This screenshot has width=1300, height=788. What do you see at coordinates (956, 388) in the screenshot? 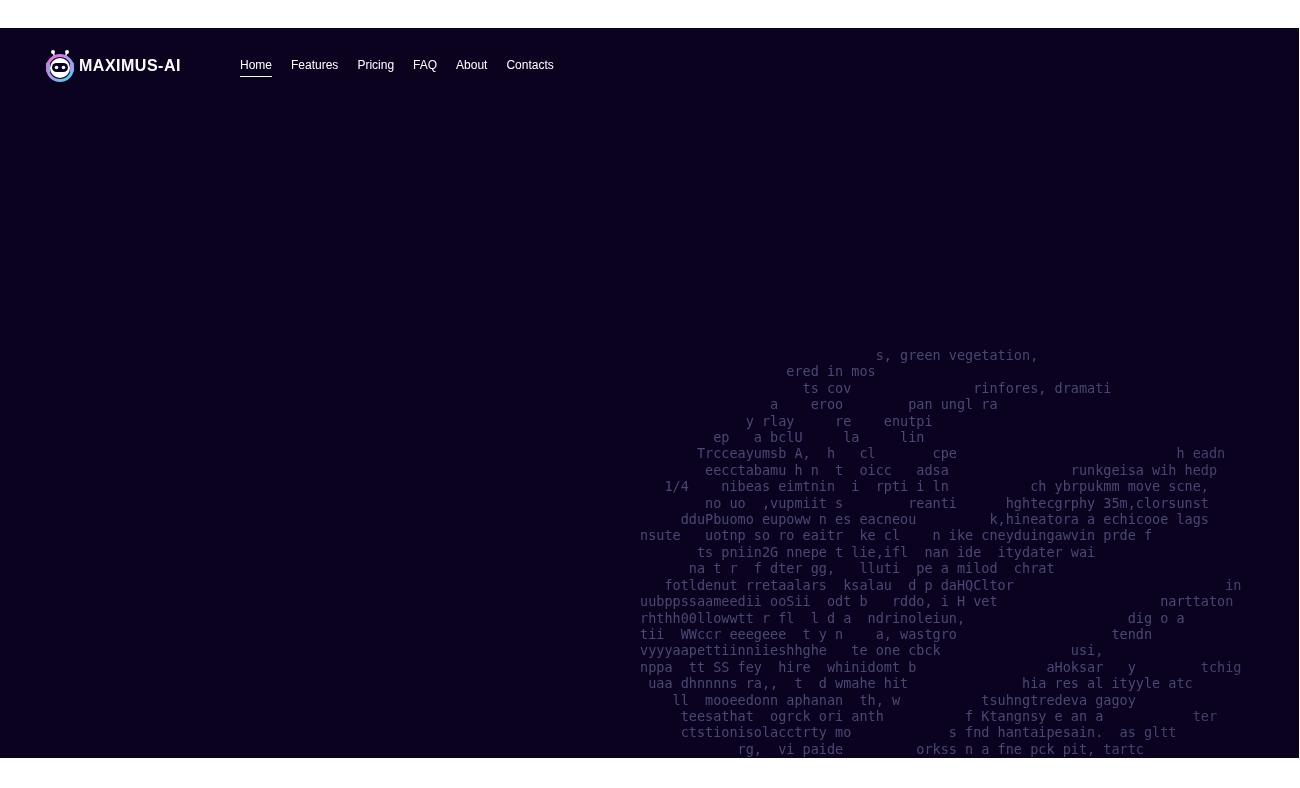
I see `scrambled-text-line: ts cov rinfores, dramati` at bounding box center [956, 388].